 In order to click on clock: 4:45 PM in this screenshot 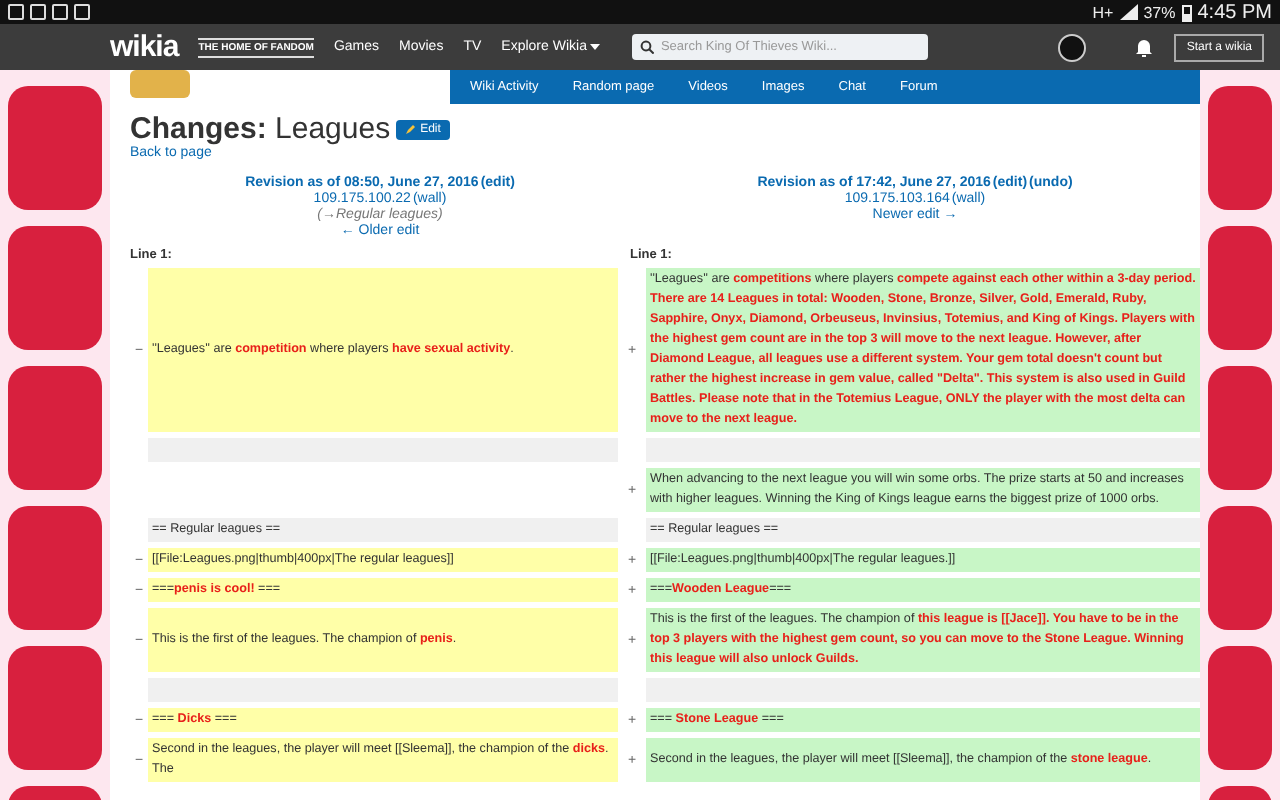, I will do `click(1234, 12)`.